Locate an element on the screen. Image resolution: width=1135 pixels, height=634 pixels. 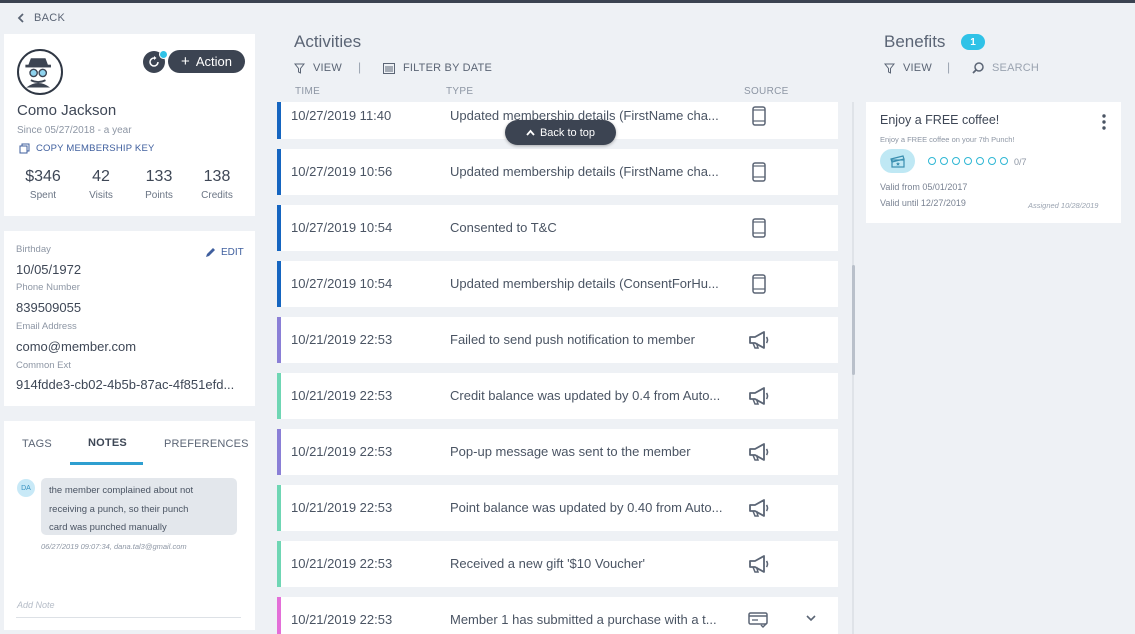
benefits-search-input: SEARCH is located at coordinates (1005, 68).